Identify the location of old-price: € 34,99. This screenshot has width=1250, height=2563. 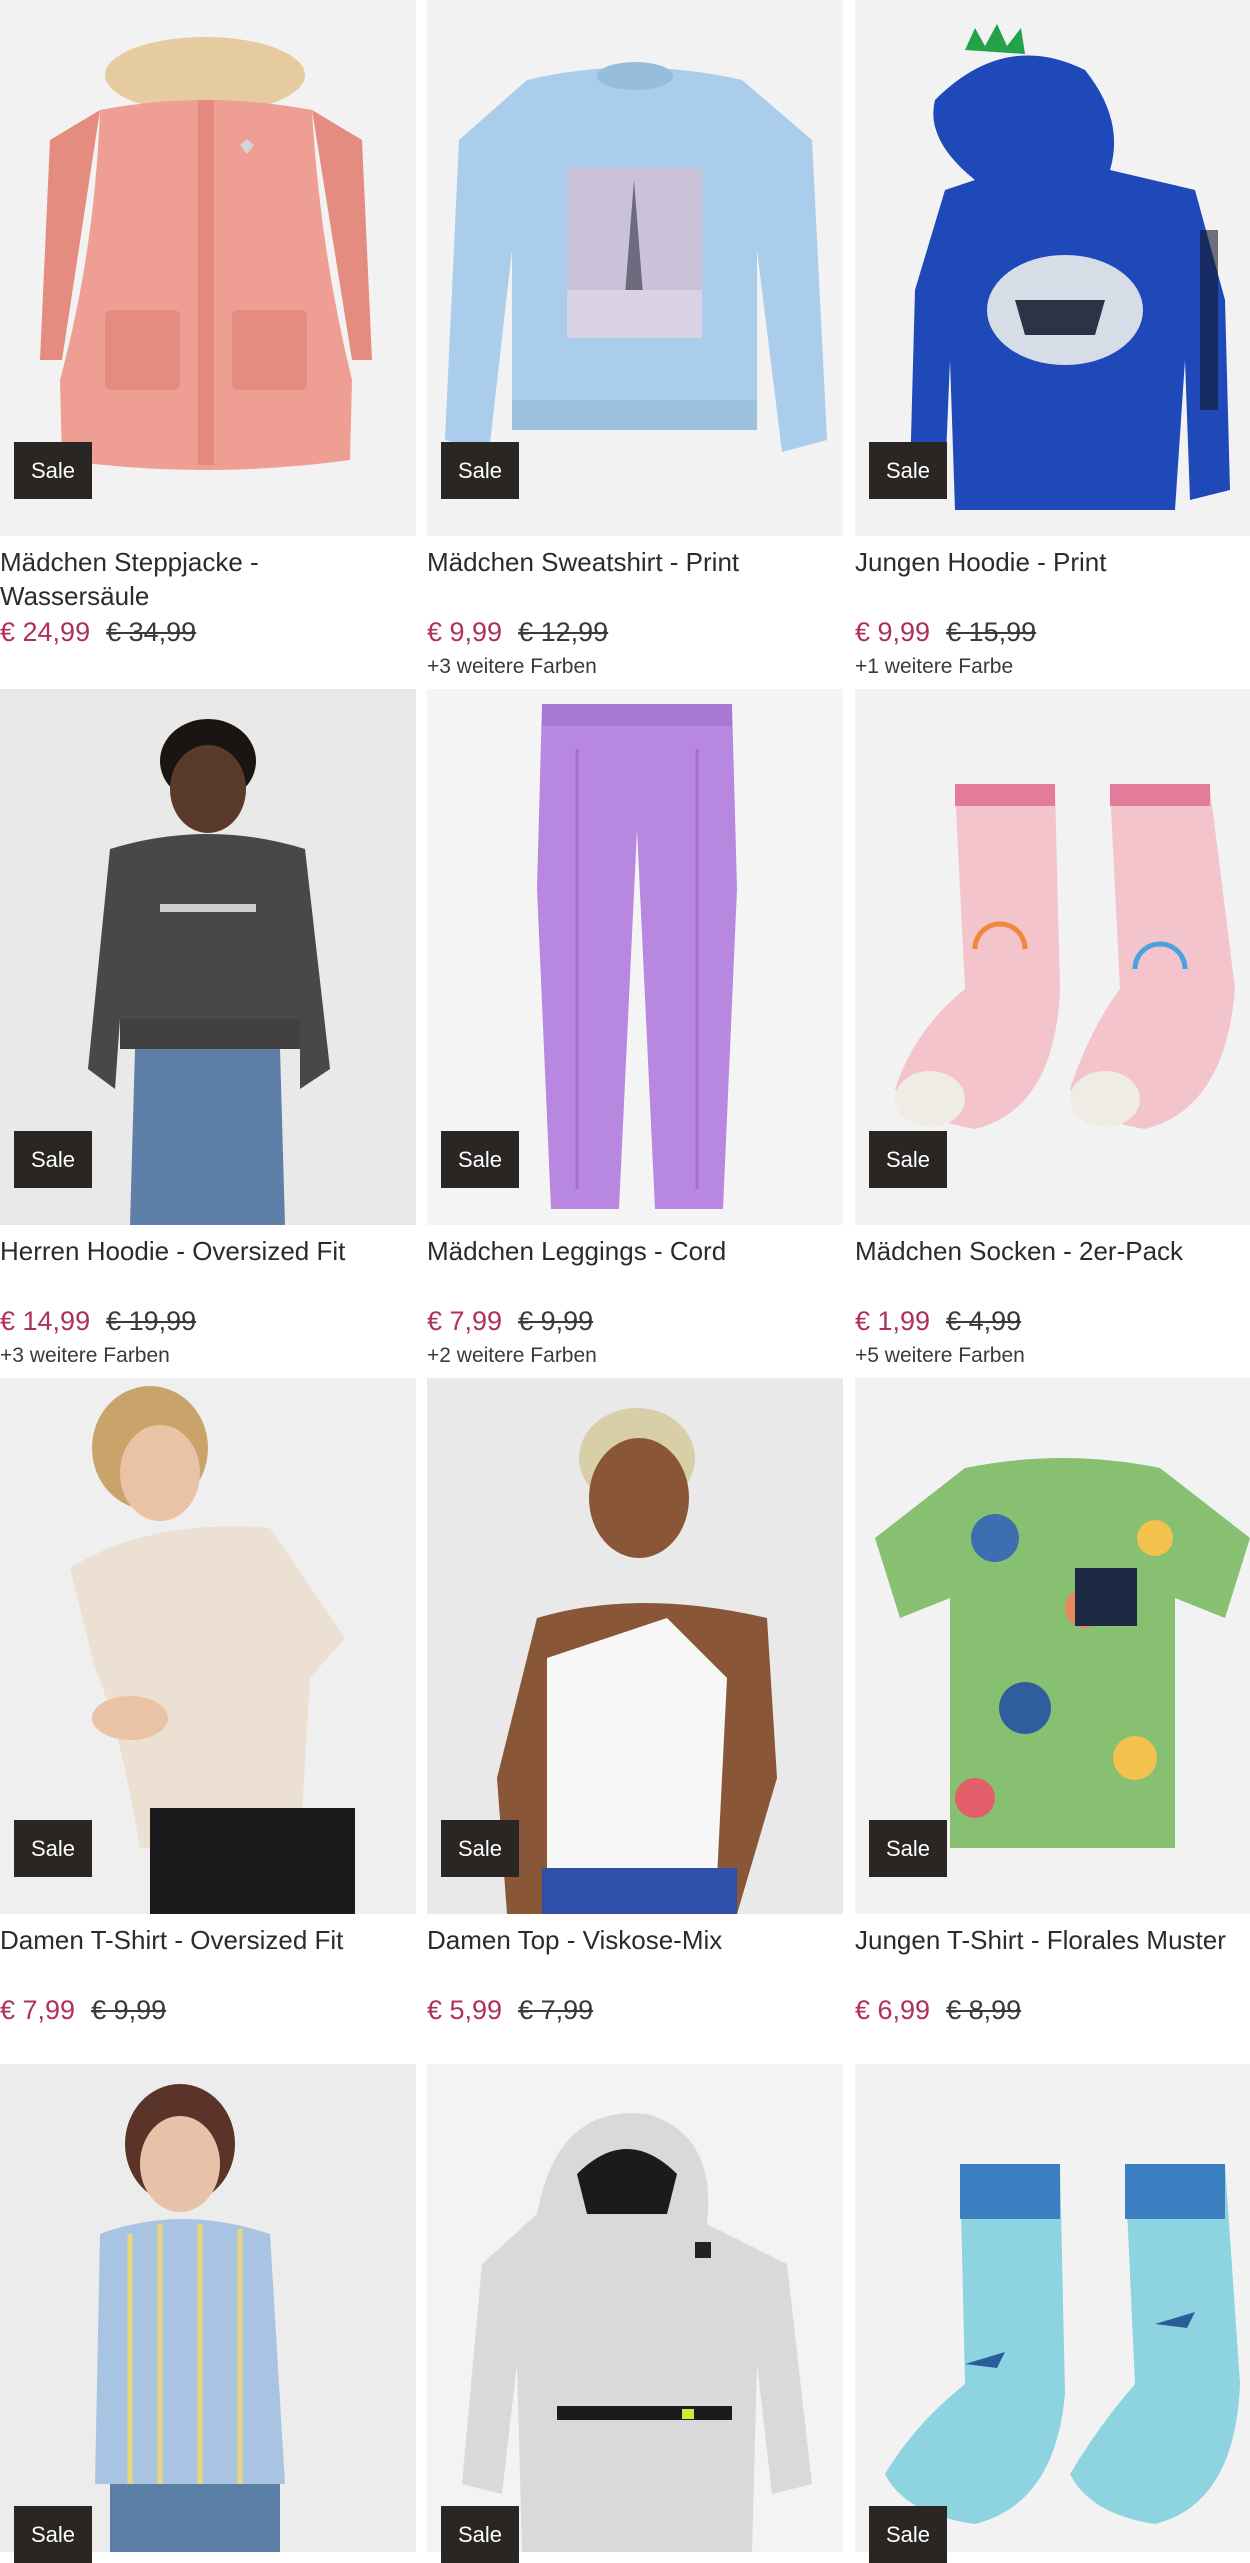
(151, 632).